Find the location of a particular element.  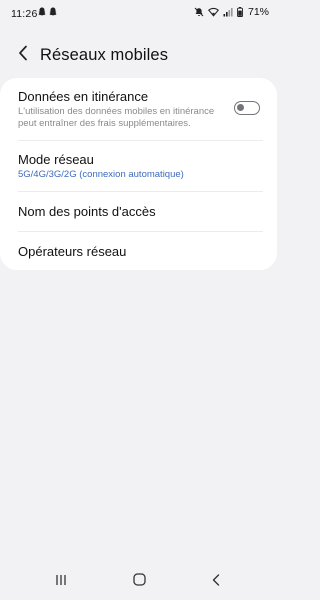

apn-title: Nom des points d'accès is located at coordinates (87, 211).